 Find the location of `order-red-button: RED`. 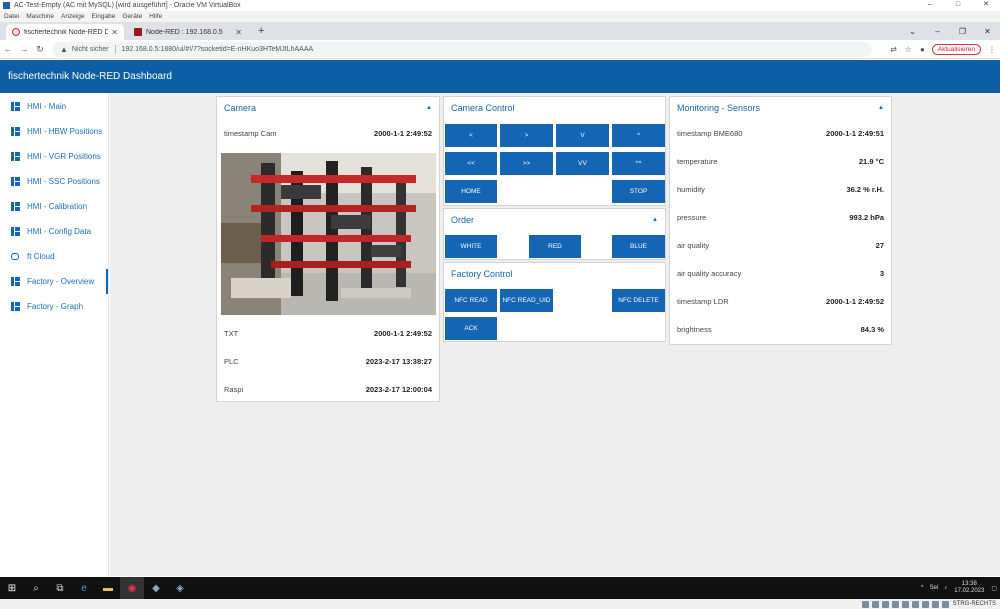

order-red-button: RED is located at coordinates (555, 246).